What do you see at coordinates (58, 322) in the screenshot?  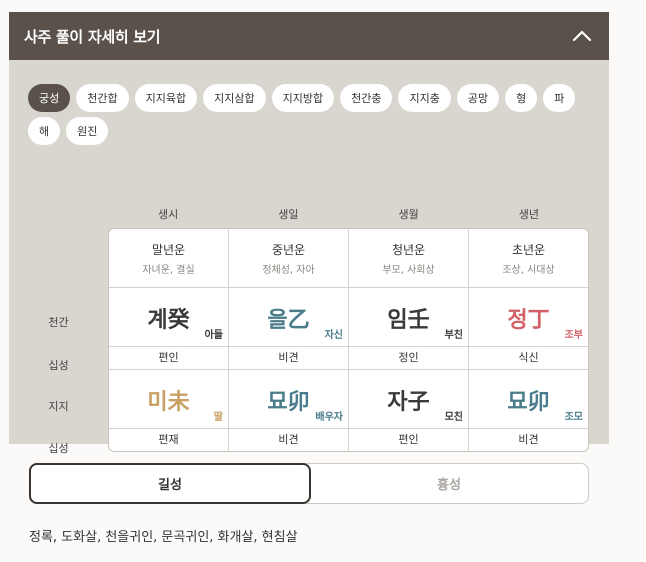 I see `row-label-stem: 천간` at bounding box center [58, 322].